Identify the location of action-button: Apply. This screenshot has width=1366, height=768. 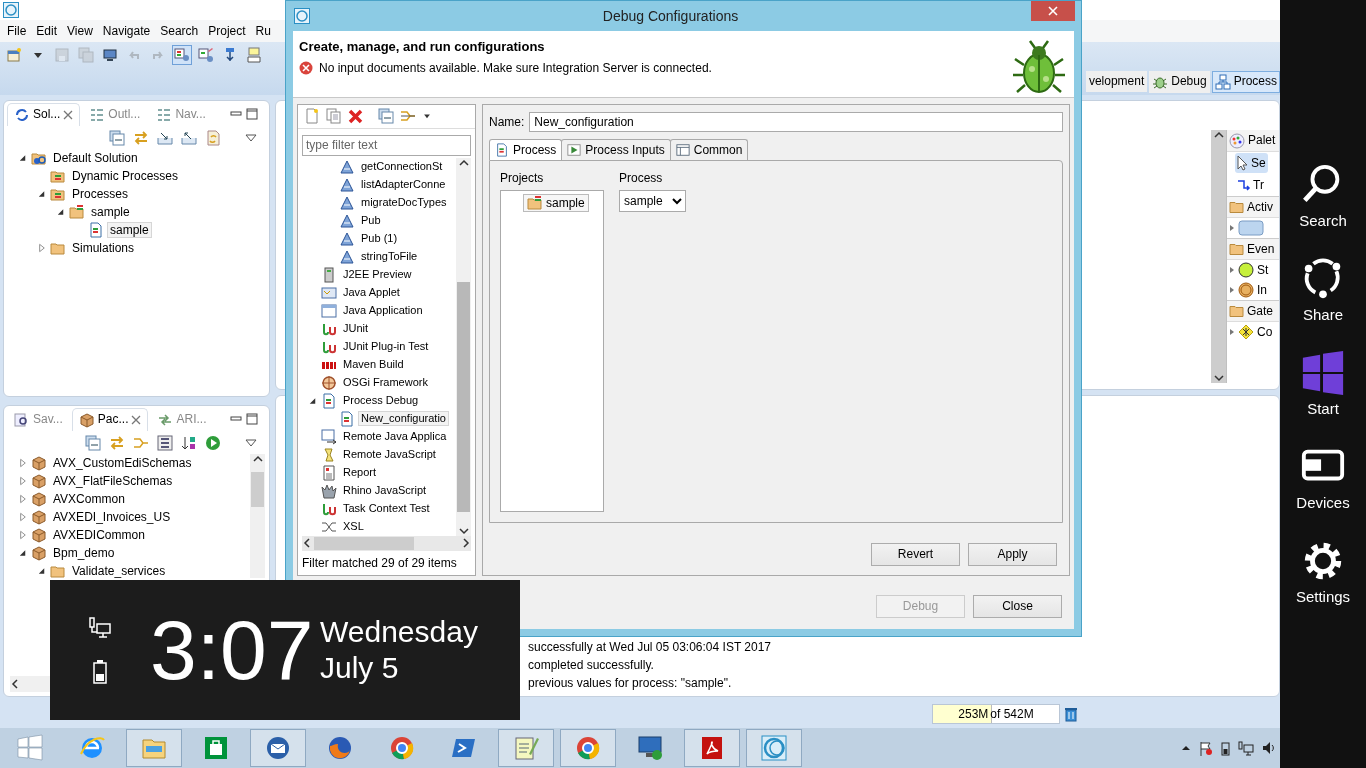
(1012, 554).